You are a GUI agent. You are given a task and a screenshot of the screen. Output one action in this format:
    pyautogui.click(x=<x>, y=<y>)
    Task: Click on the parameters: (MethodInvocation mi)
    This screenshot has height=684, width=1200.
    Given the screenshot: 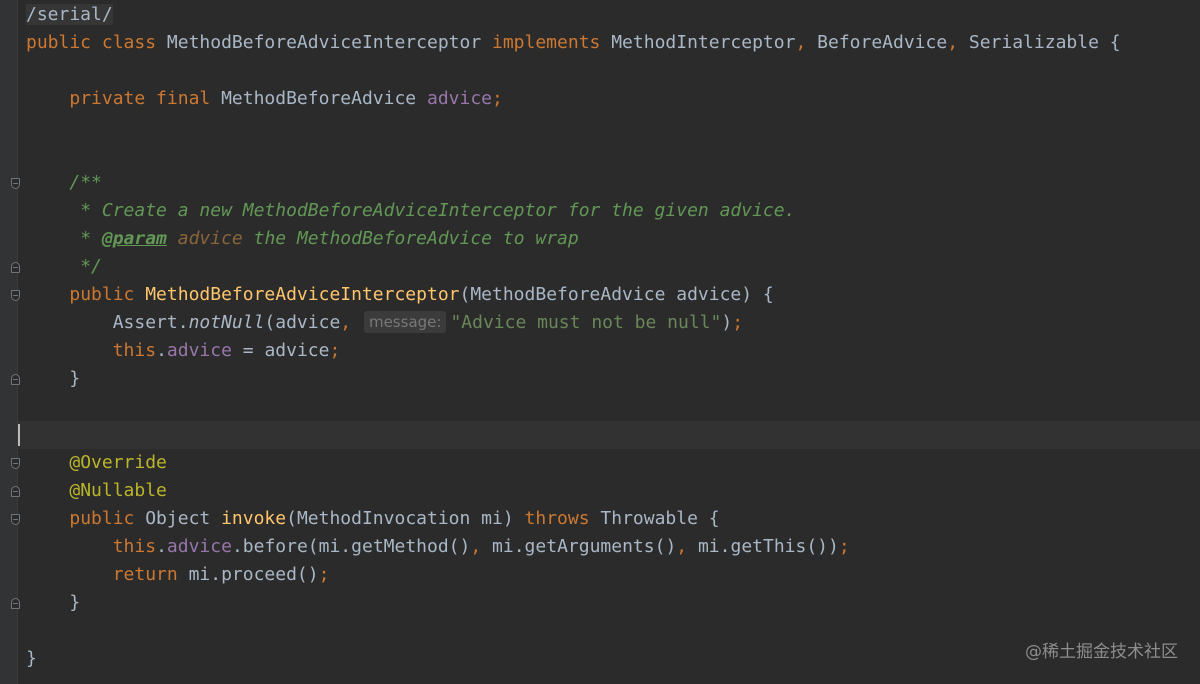 What is the action you would take?
    pyautogui.click(x=405, y=518)
    